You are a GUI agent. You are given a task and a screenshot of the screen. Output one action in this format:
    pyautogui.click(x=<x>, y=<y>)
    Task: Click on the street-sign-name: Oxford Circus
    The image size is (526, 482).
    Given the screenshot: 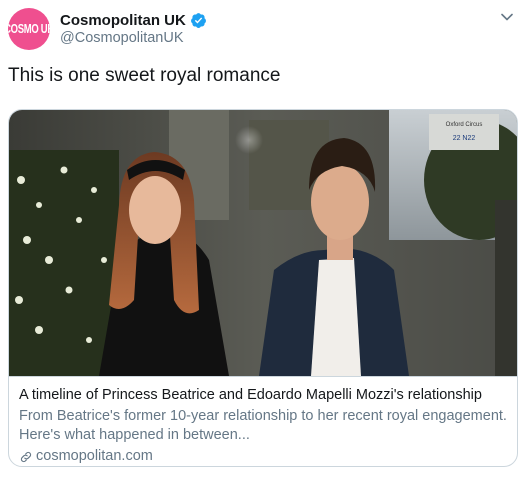 What is the action you would take?
    pyautogui.click(x=464, y=125)
    